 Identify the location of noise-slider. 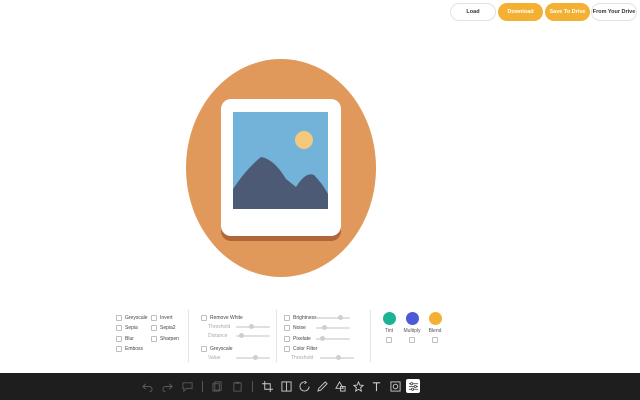
(333, 327).